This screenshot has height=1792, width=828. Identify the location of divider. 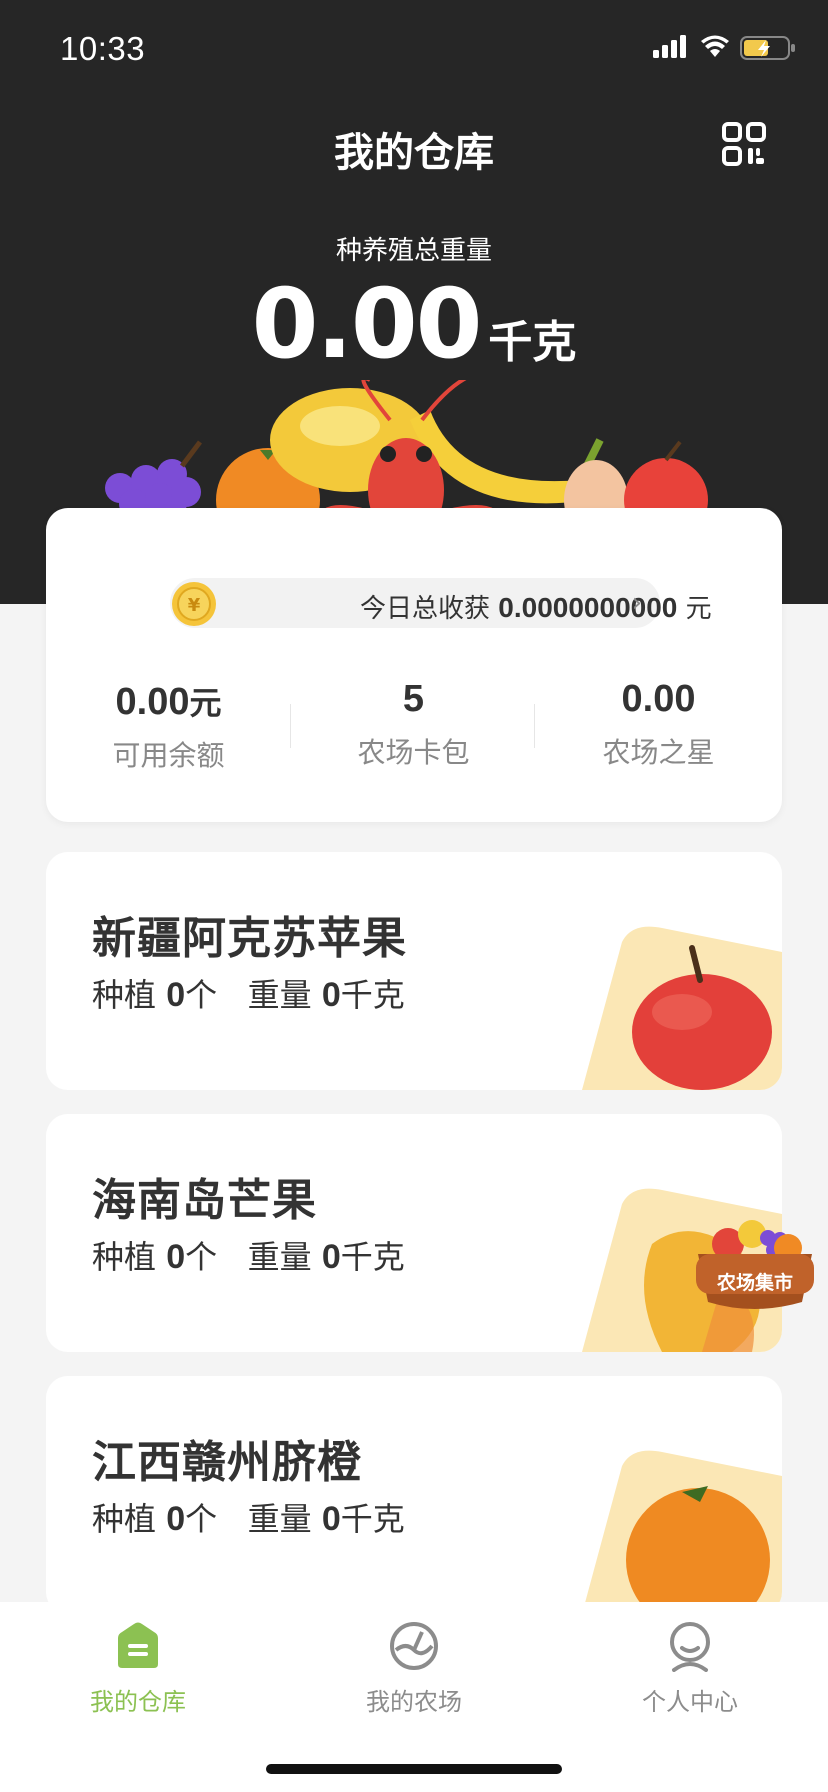
(534, 726).